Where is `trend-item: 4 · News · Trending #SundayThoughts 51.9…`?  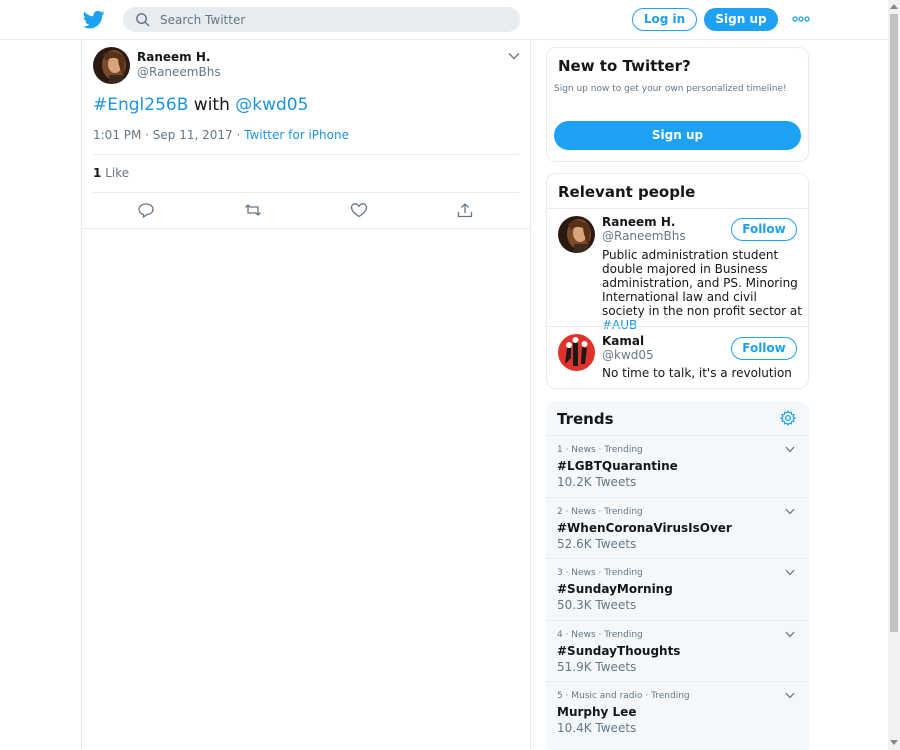 trend-item: 4 · News · Trending #SundayThoughts 51.9… is located at coordinates (677, 651).